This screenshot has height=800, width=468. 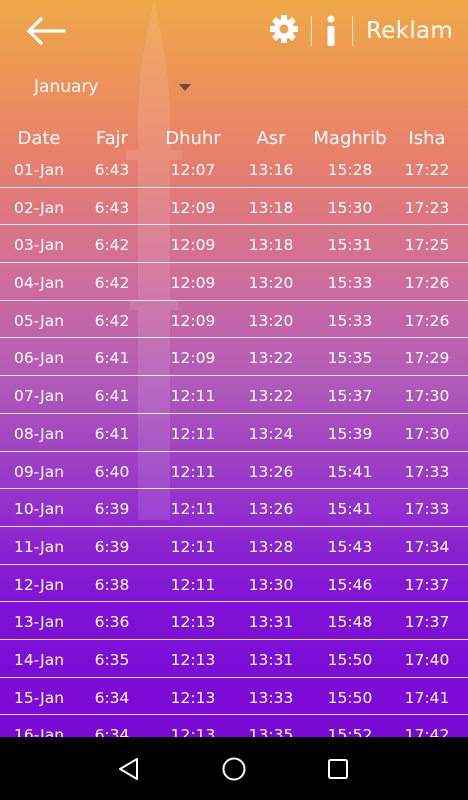 I want to click on asr-cell: 13:31, so click(x=271, y=622).